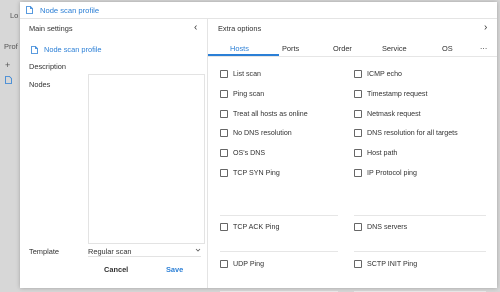 This screenshot has height=292, width=500. I want to click on option-label: IP Protocol ping, so click(392, 173).